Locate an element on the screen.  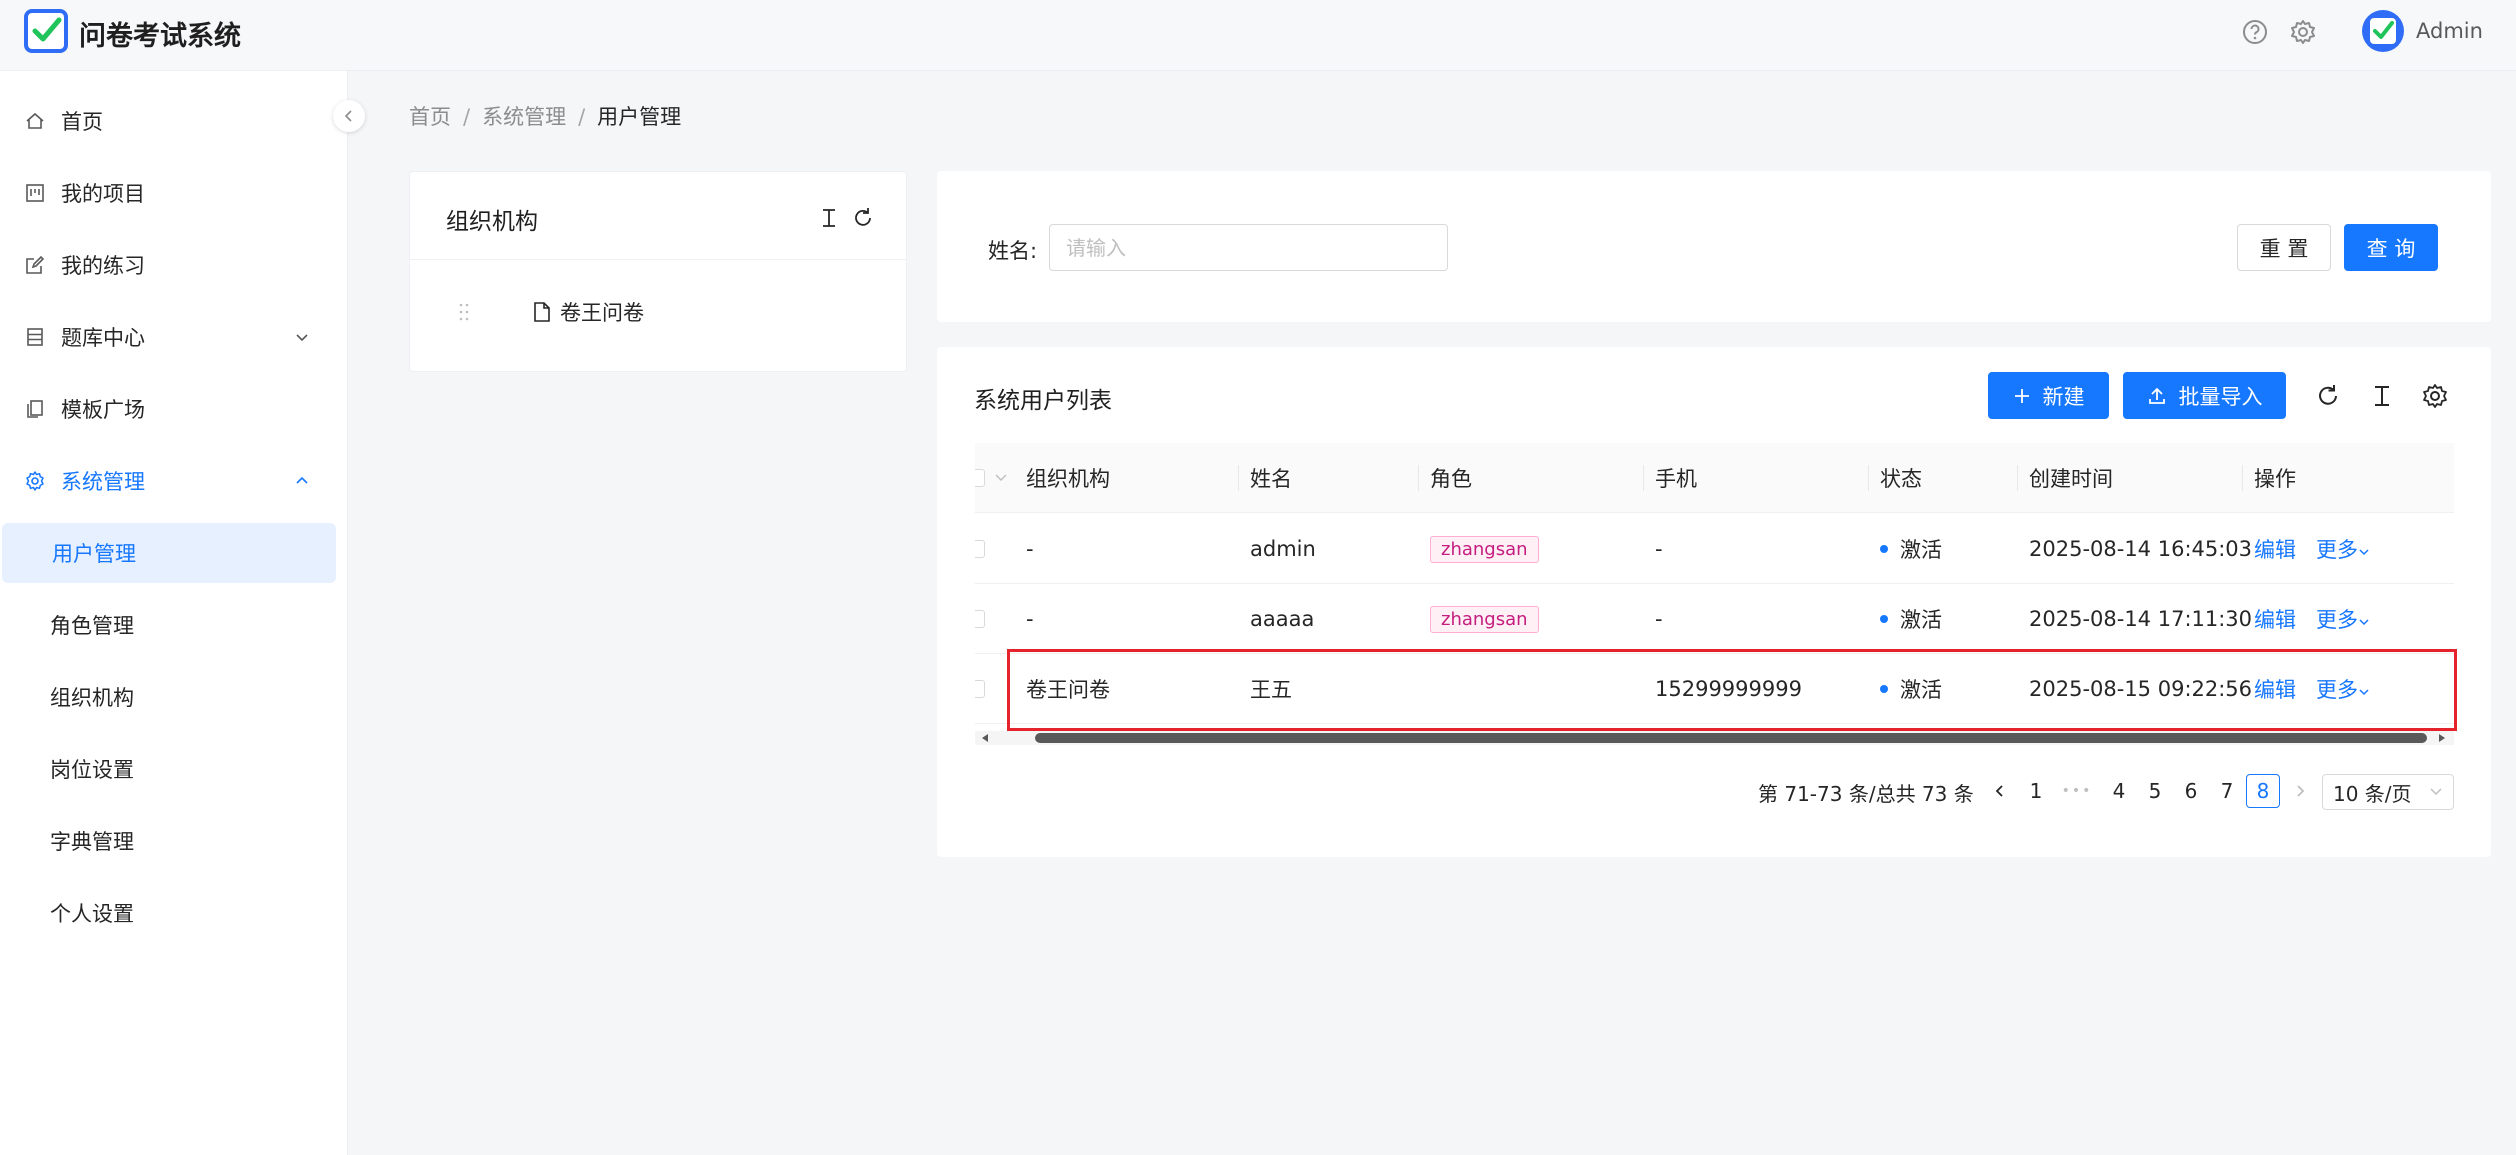
help-icon is located at coordinates (2255, 32).